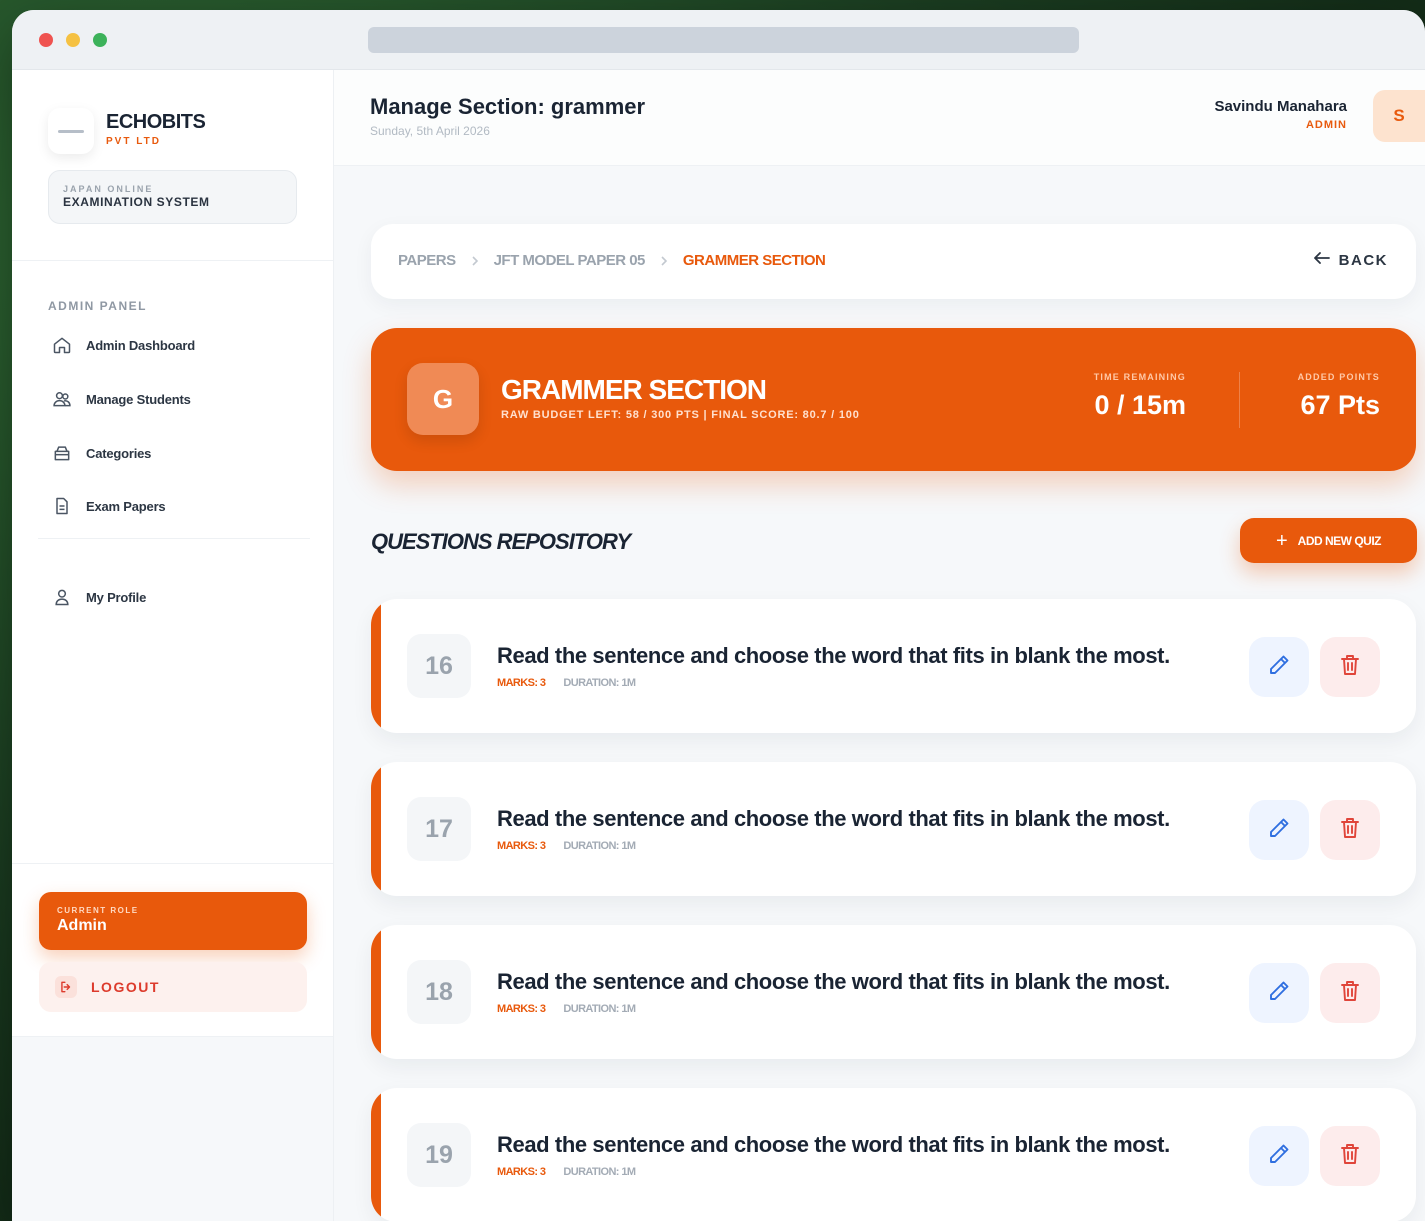 Image resolution: width=1425 pixels, height=1221 pixels. Describe the element at coordinates (439, 1155) in the screenshot. I see `question-number: 19` at that location.